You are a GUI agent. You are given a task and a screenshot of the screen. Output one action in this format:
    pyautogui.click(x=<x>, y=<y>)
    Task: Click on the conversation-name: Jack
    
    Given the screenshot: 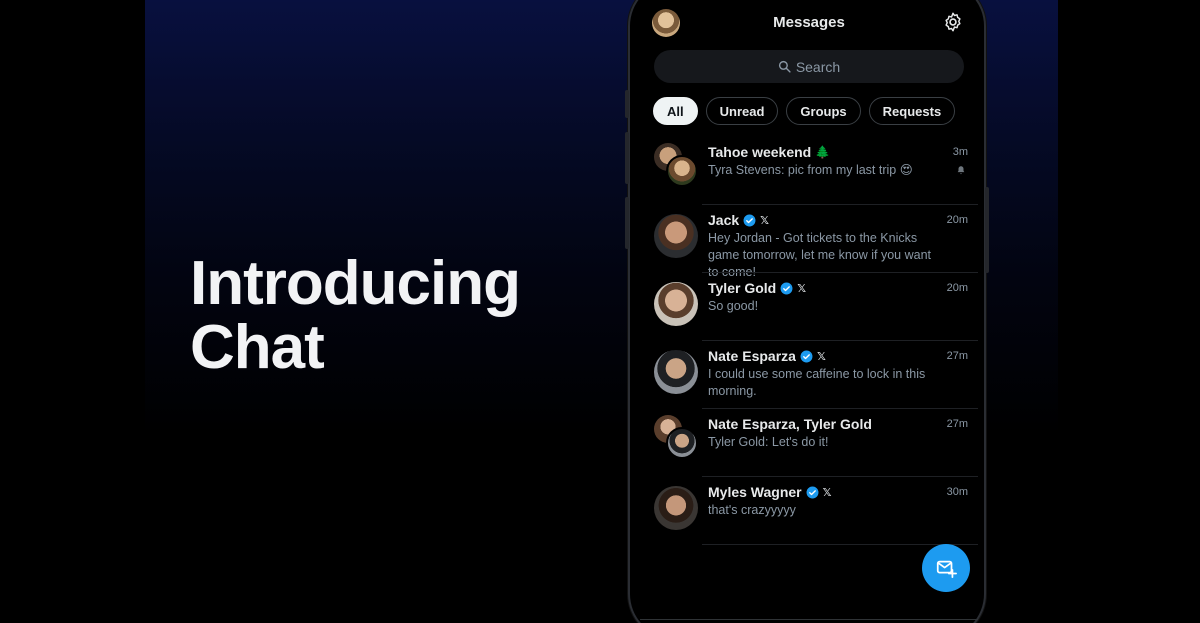 What is the action you would take?
    pyautogui.click(x=724, y=220)
    